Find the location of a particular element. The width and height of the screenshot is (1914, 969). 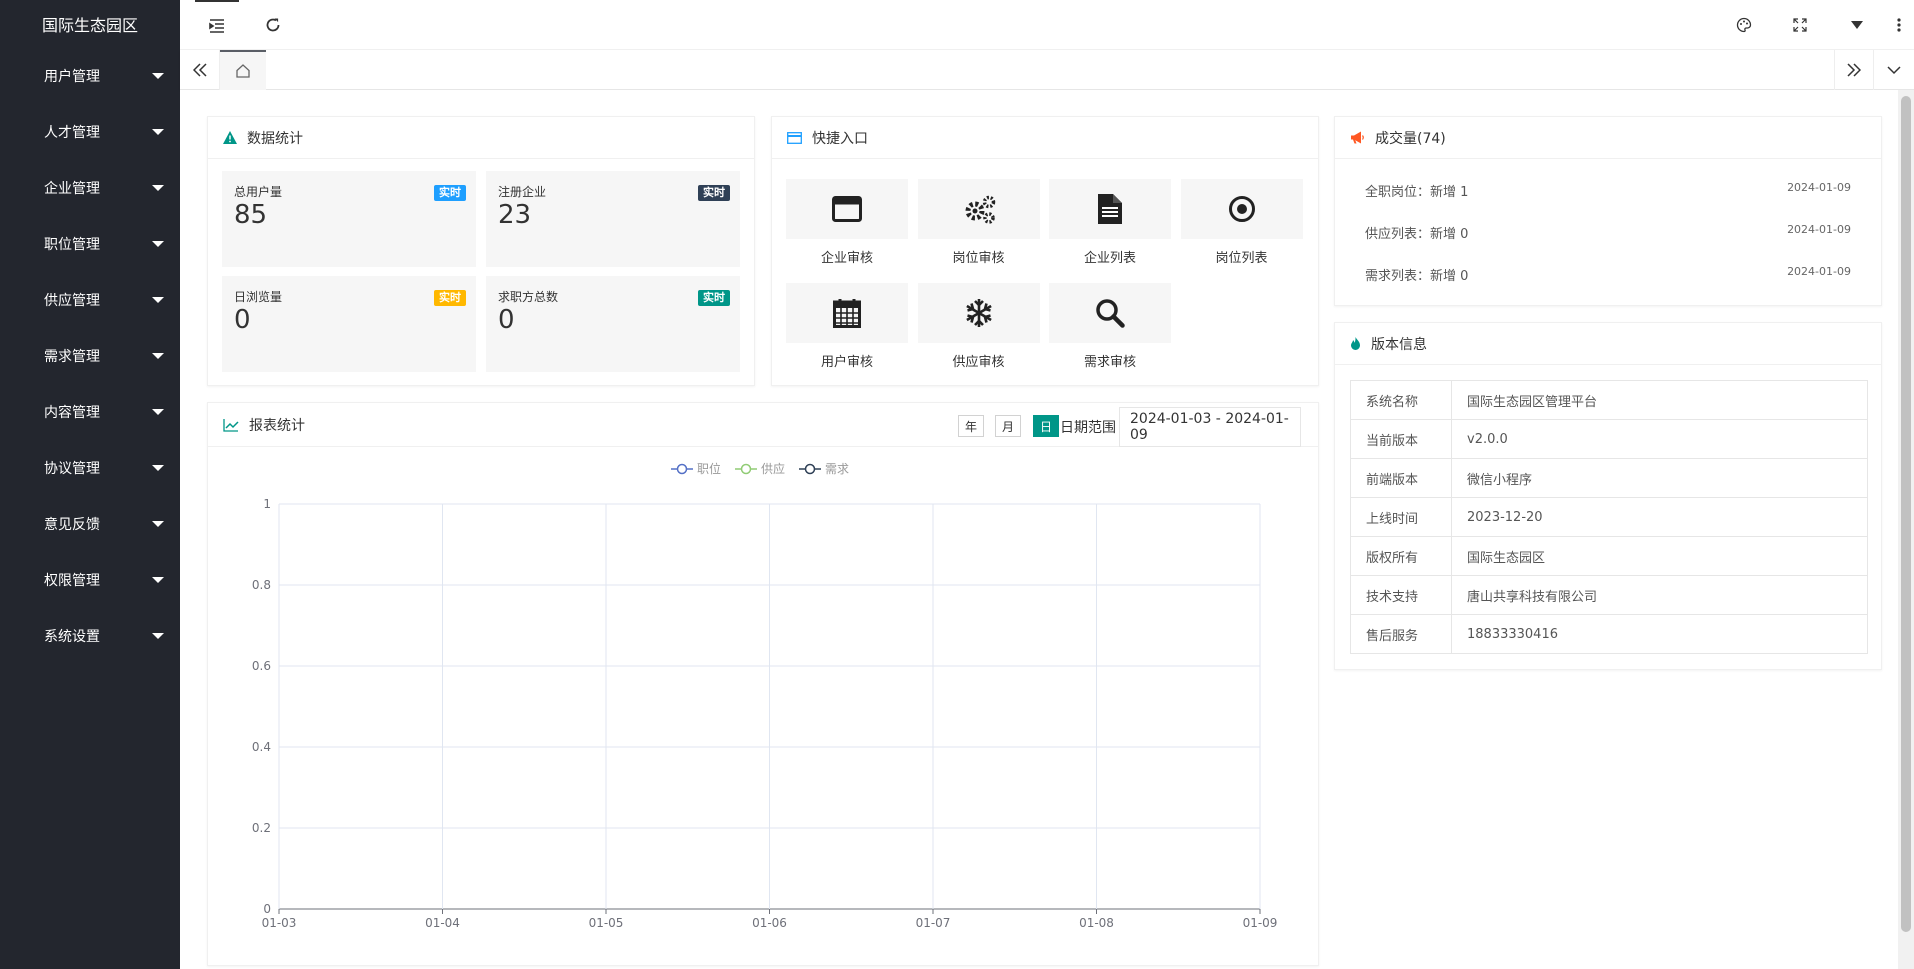

version-key: 版权所有 is located at coordinates (1401, 556).